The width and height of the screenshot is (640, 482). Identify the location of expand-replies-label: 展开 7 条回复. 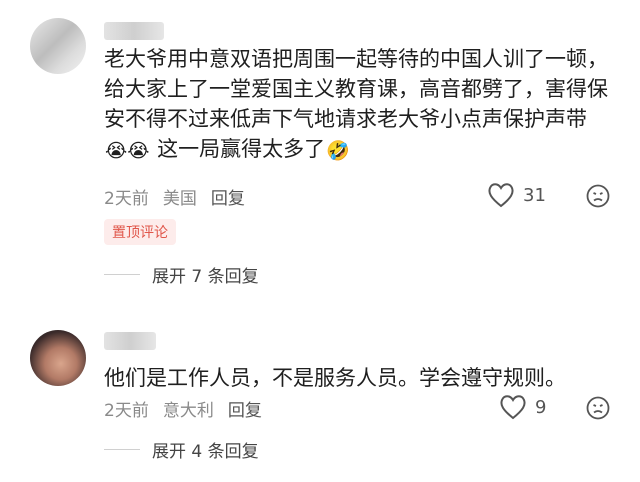
(205, 277).